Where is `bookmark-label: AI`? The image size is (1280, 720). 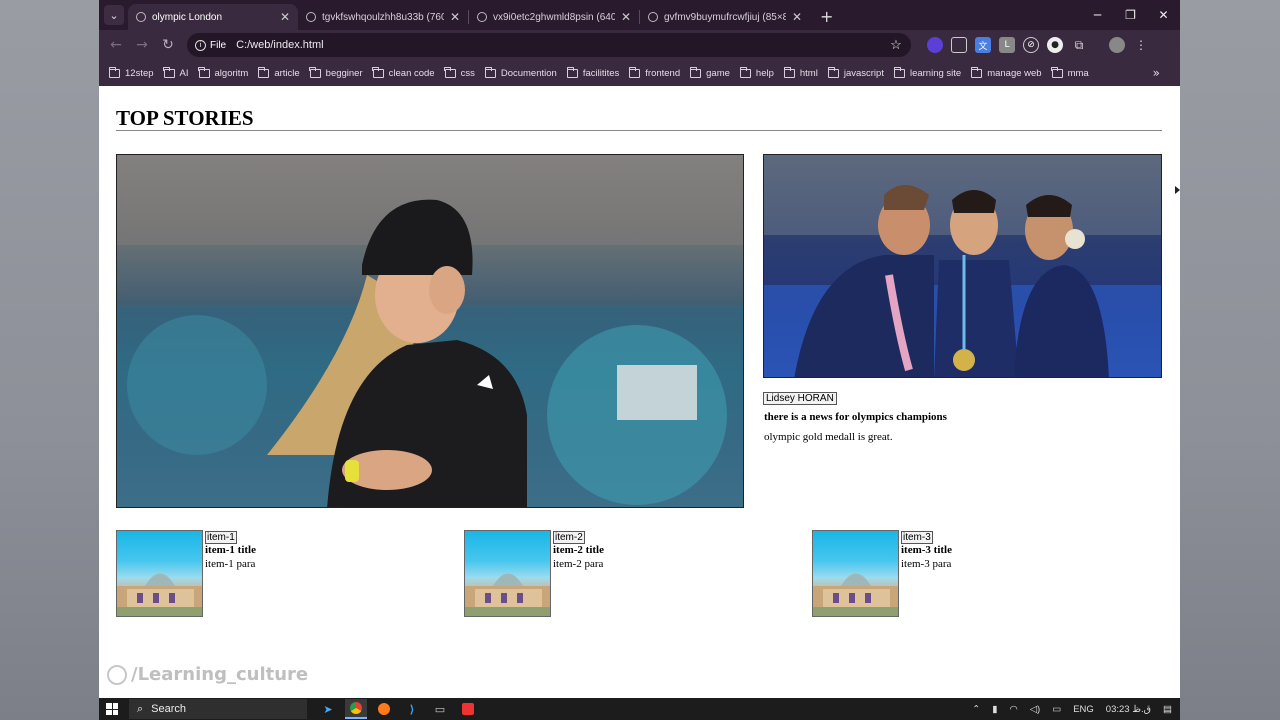 bookmark-label: AI is located at coordinates (184, 73).